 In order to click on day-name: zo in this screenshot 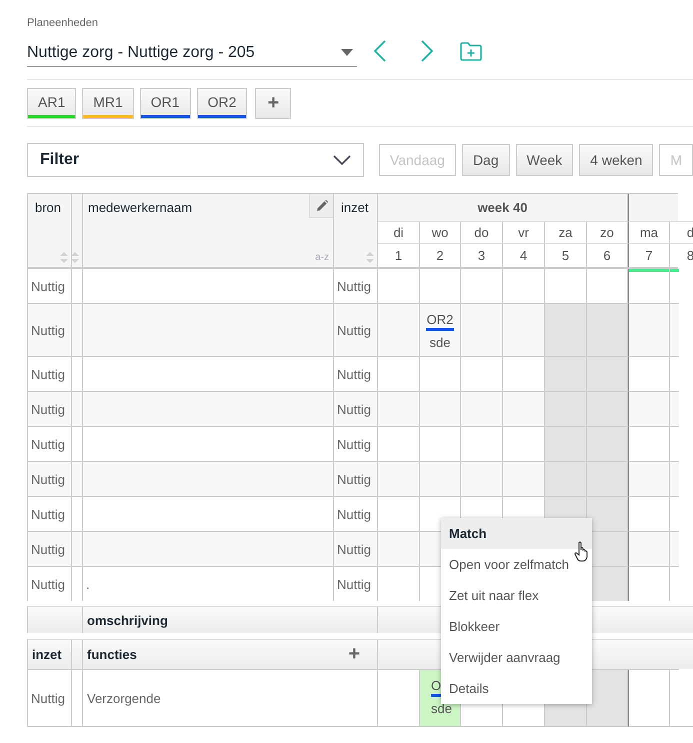, I will do `click(607, 233)`.